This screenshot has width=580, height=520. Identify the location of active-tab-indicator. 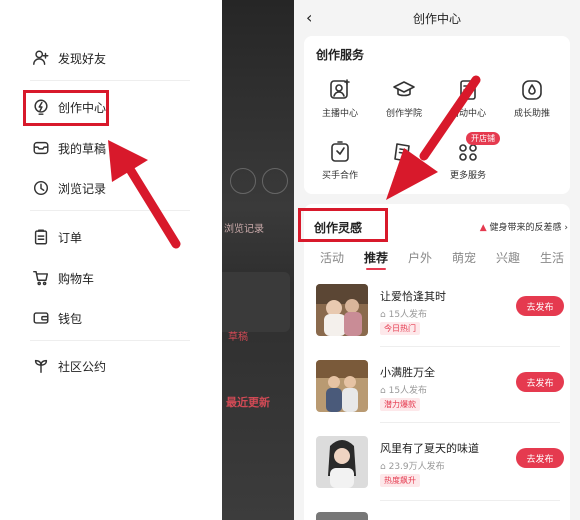
(376, 269).